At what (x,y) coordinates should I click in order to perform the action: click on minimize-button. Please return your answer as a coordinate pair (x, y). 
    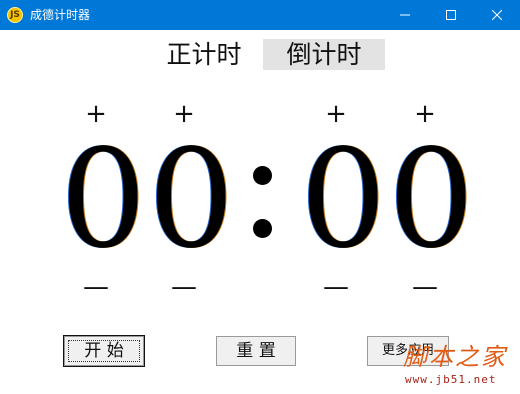
    Looking at the image, I should click on (405, 15).